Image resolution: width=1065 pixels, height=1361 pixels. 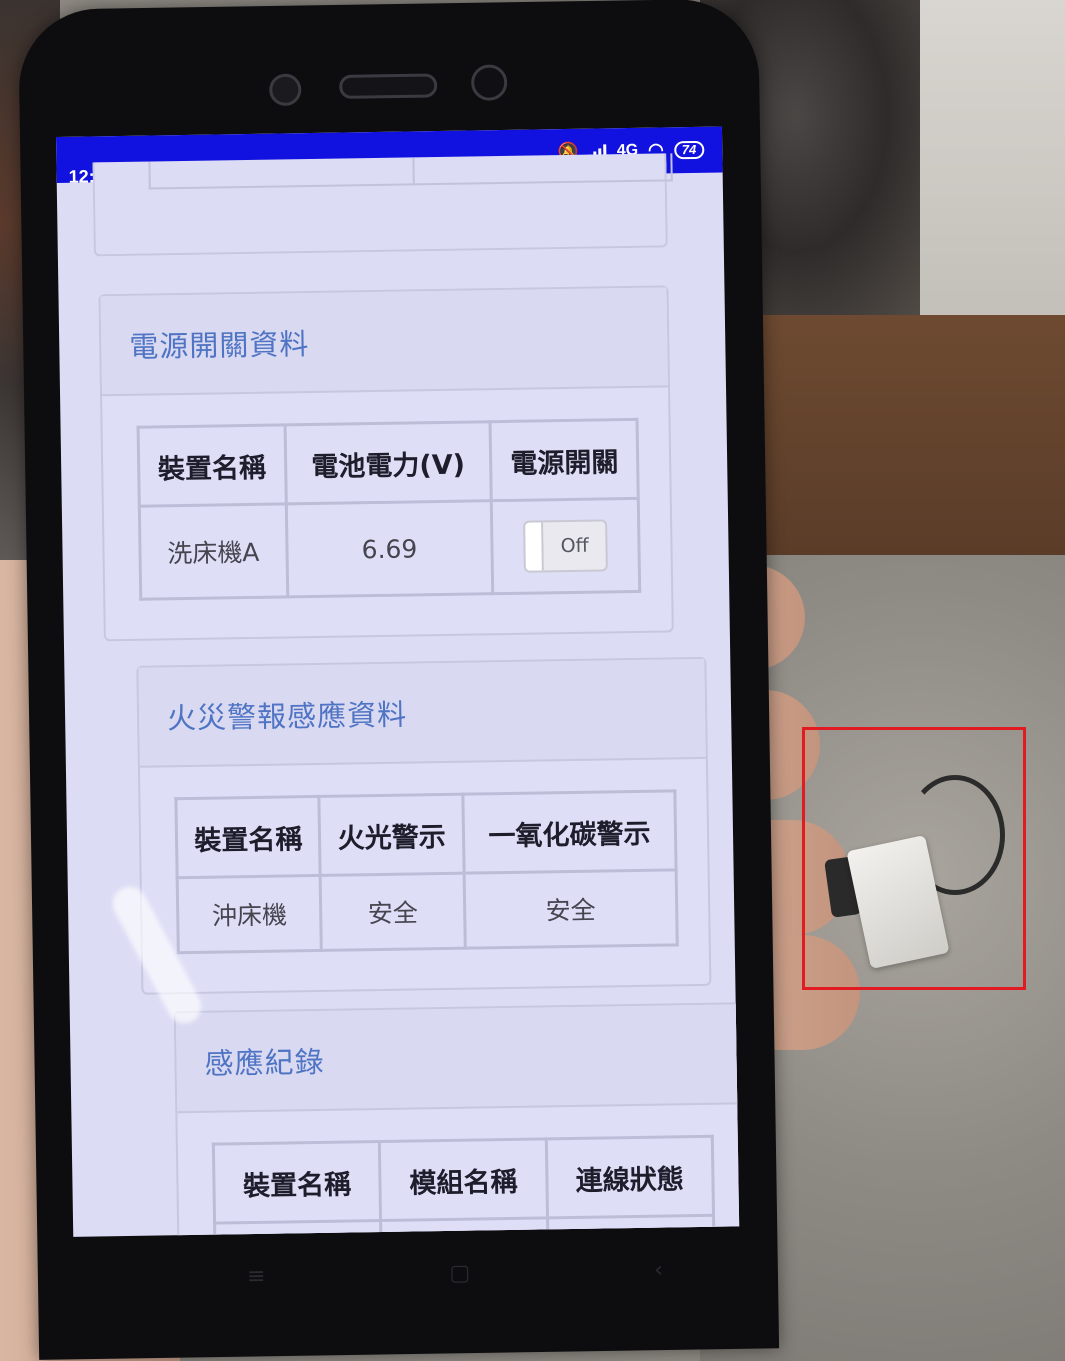 What do you see at coordinates (629, 1177) in the screenshot?
I see `column-header: 連線狀態` at bounding box center [629, 1177].